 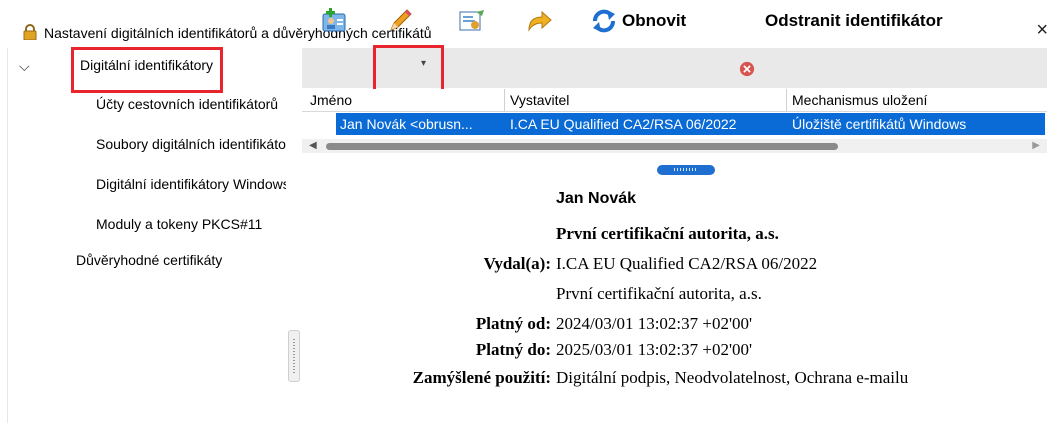 I want to click on pencil-icon, so click(x=400, y=21).